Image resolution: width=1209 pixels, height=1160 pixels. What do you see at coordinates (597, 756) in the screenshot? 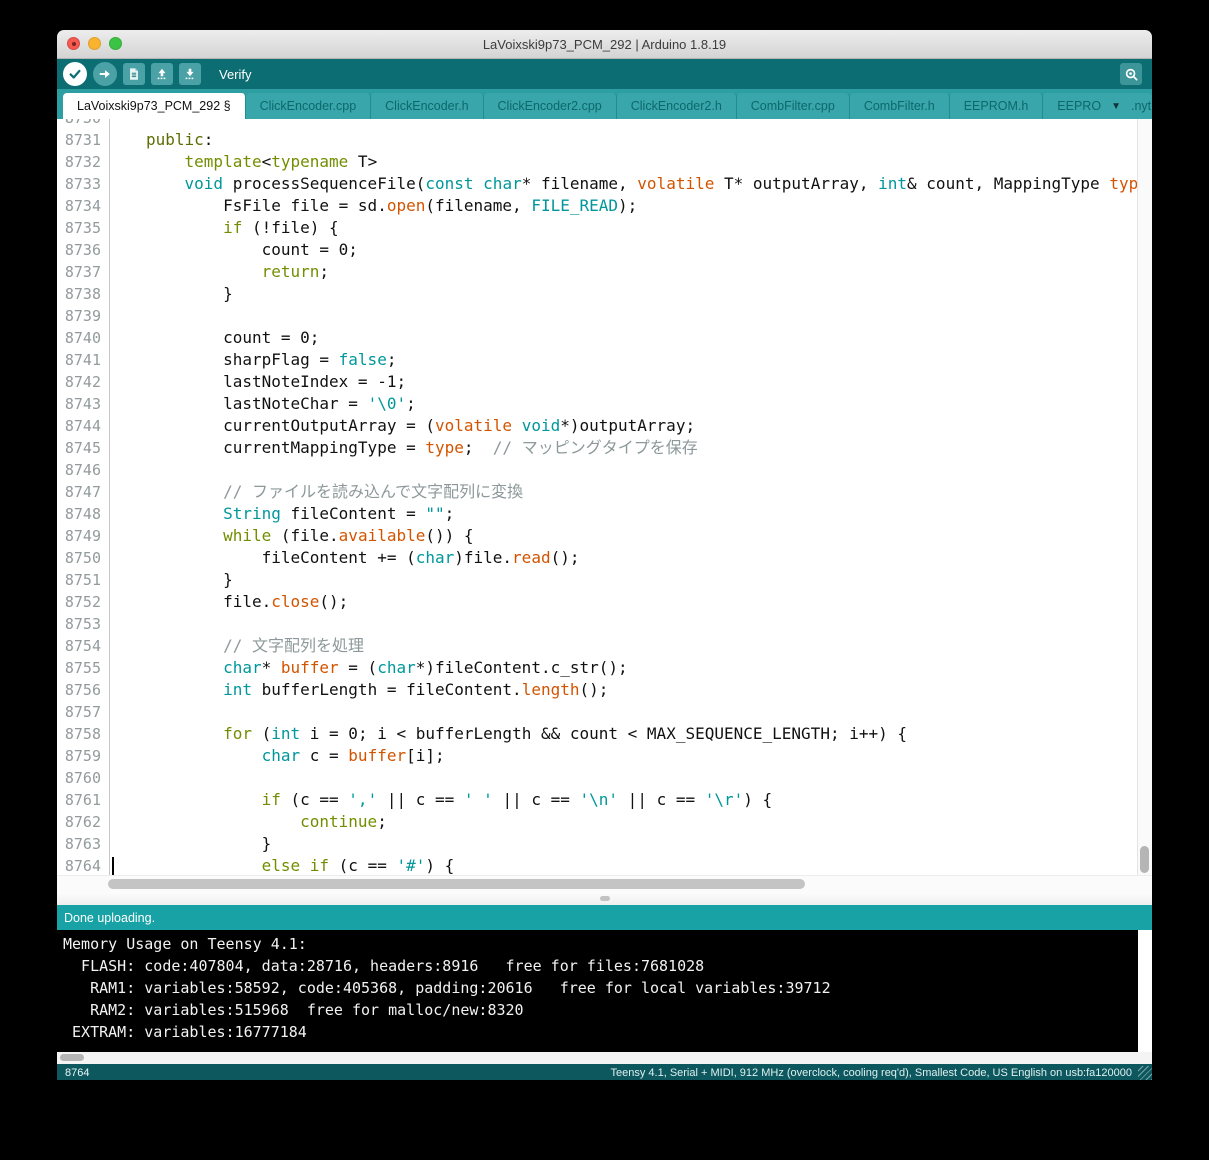
I see `code-line: 8759 char c = buffer[i];` at bounding box center [597, 756].